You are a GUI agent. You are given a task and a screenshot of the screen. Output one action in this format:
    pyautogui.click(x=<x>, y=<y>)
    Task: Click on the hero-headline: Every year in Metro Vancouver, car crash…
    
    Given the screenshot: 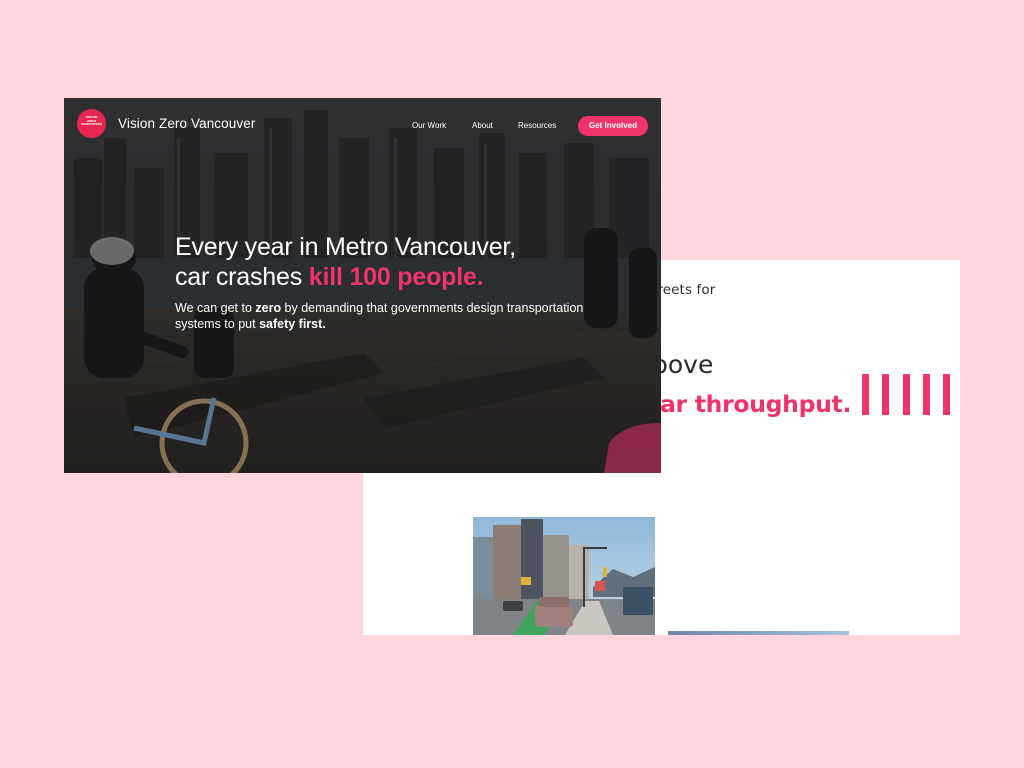 What is the action you would take?
    pyautogui.click(x=415, y=262)
    